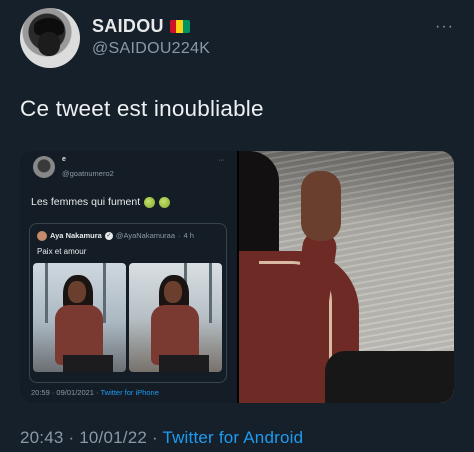 The height and width of the screenshot is (452, 474). Describe the element at coordinates (91, 437) in the screenshot. I see `tweet-time: 20:43 · 10/01/22 ·` at that location.